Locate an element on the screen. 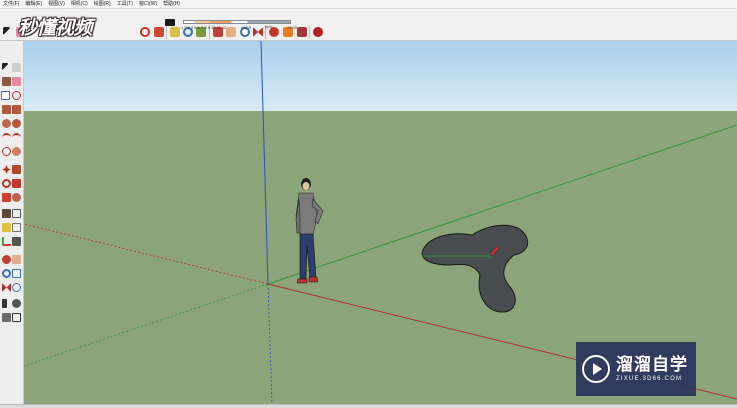 This screenshot has width=737, height=408. circle-icon is located at coordinates (6, 123).